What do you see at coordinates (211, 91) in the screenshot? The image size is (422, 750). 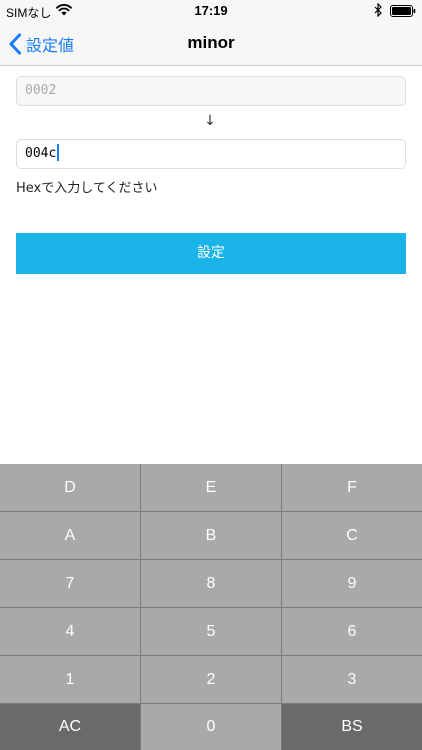 I see `current-value-field: 0002` at bounding box center [211, 91].